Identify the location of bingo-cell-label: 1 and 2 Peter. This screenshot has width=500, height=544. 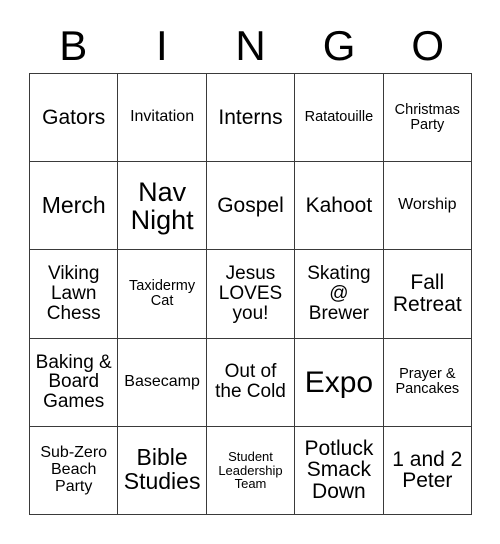
(427, 470).